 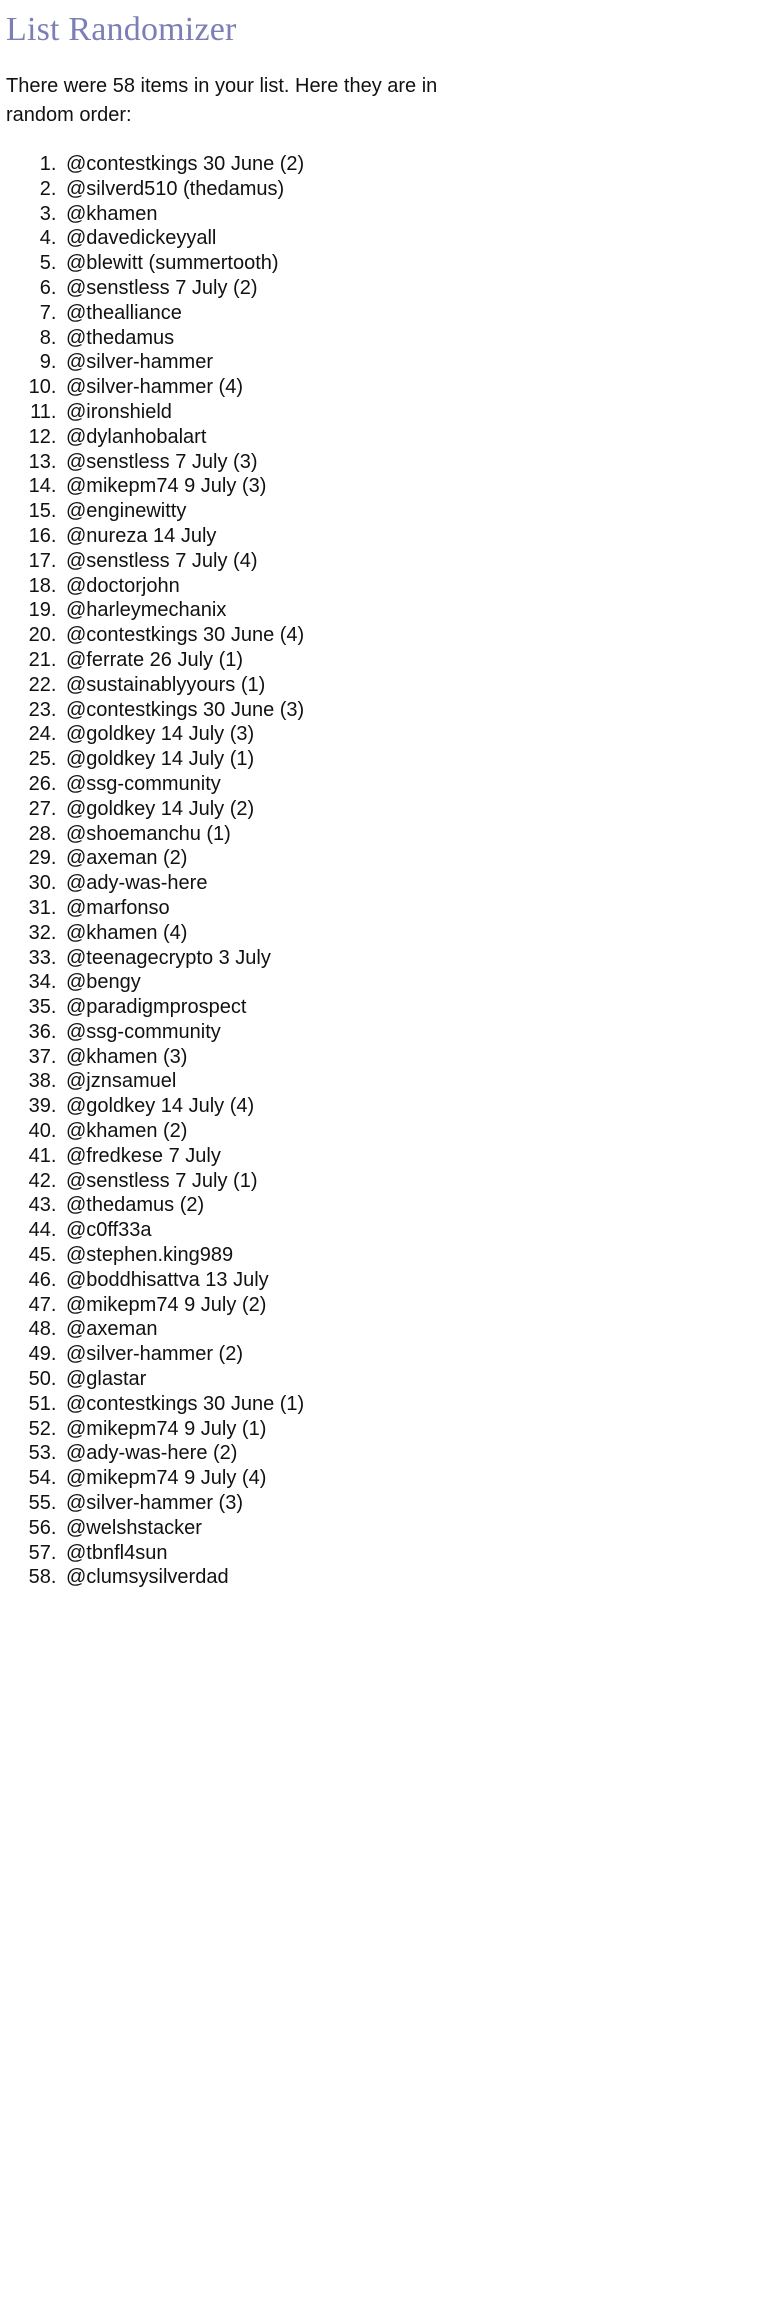 I want to click on list-item: @senstless 7 July (2), so click(x=415, y=288).